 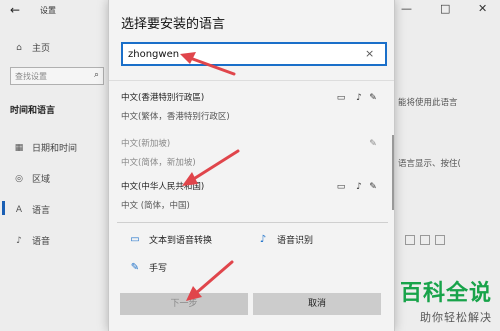 I want to click on language-name: 中文(新加坡), so click(x=146, y=144).